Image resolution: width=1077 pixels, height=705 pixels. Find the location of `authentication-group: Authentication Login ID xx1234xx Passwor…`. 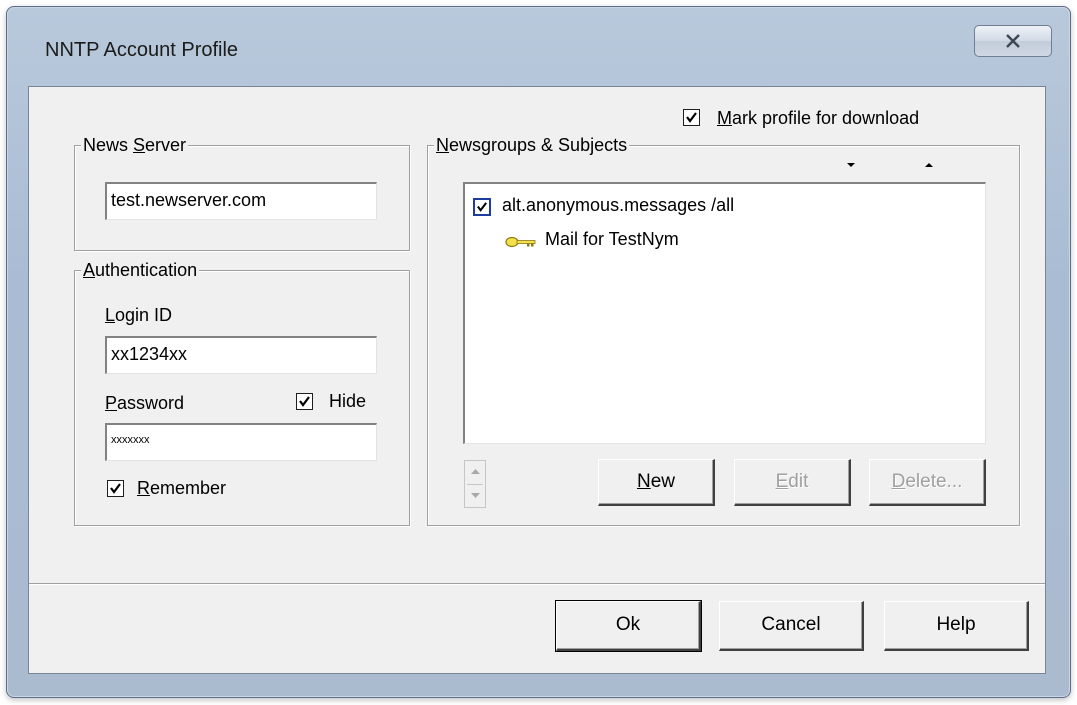

authentication-group: Authentication Login ID xx1234xx Passwor… is located at coordinates (242, 392).